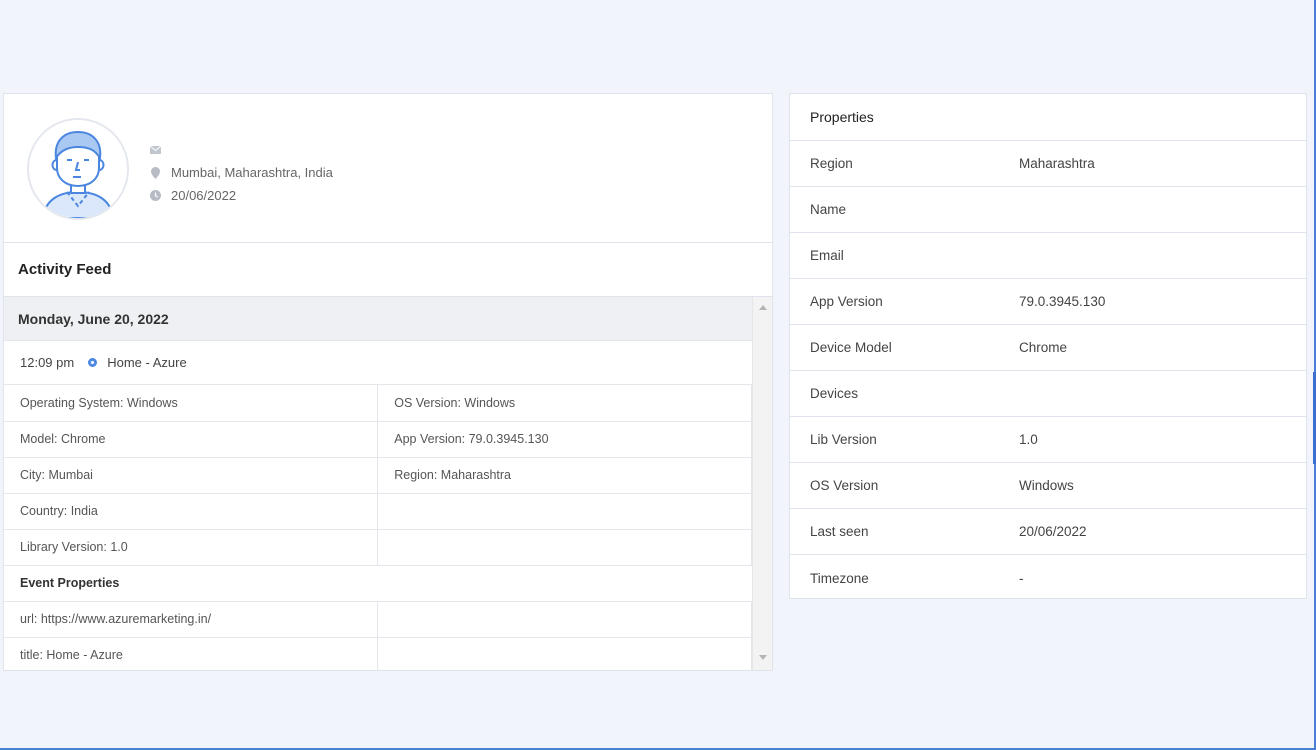 The height and width of the screenshot is (750, 1316). Describe the element at coordinates (155, 172) in the screenshot. I see `location-pin-icon` at that location.